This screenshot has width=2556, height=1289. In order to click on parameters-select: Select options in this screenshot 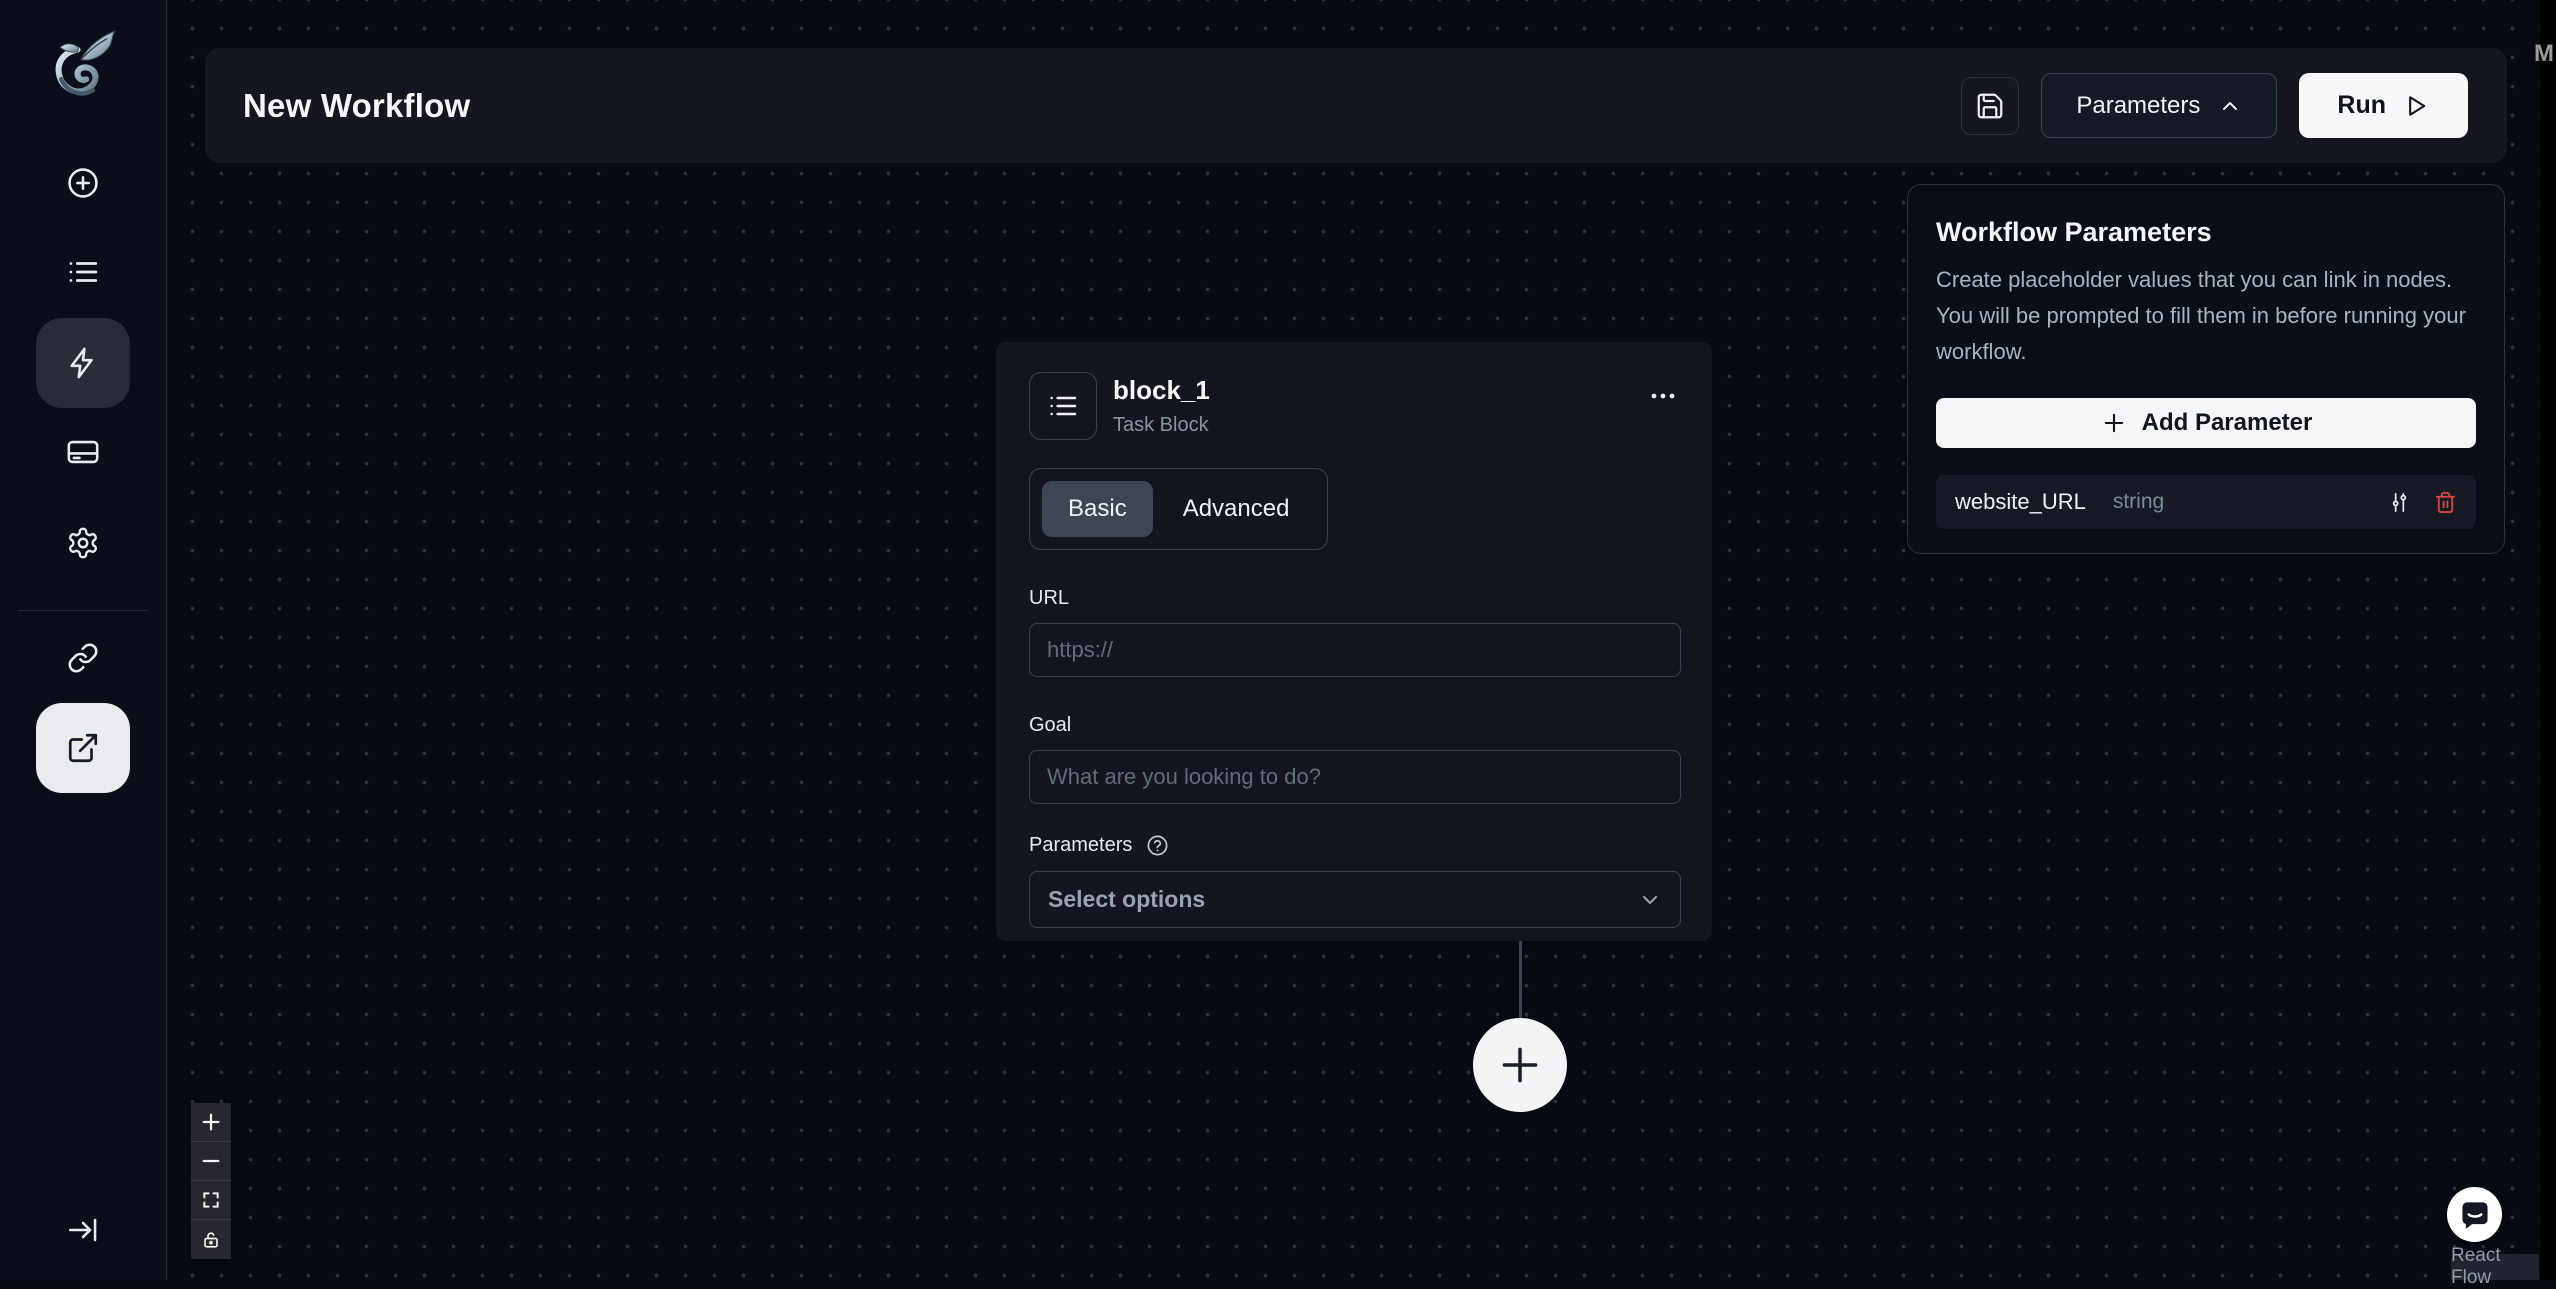, I will do `click(1355, 899)`.